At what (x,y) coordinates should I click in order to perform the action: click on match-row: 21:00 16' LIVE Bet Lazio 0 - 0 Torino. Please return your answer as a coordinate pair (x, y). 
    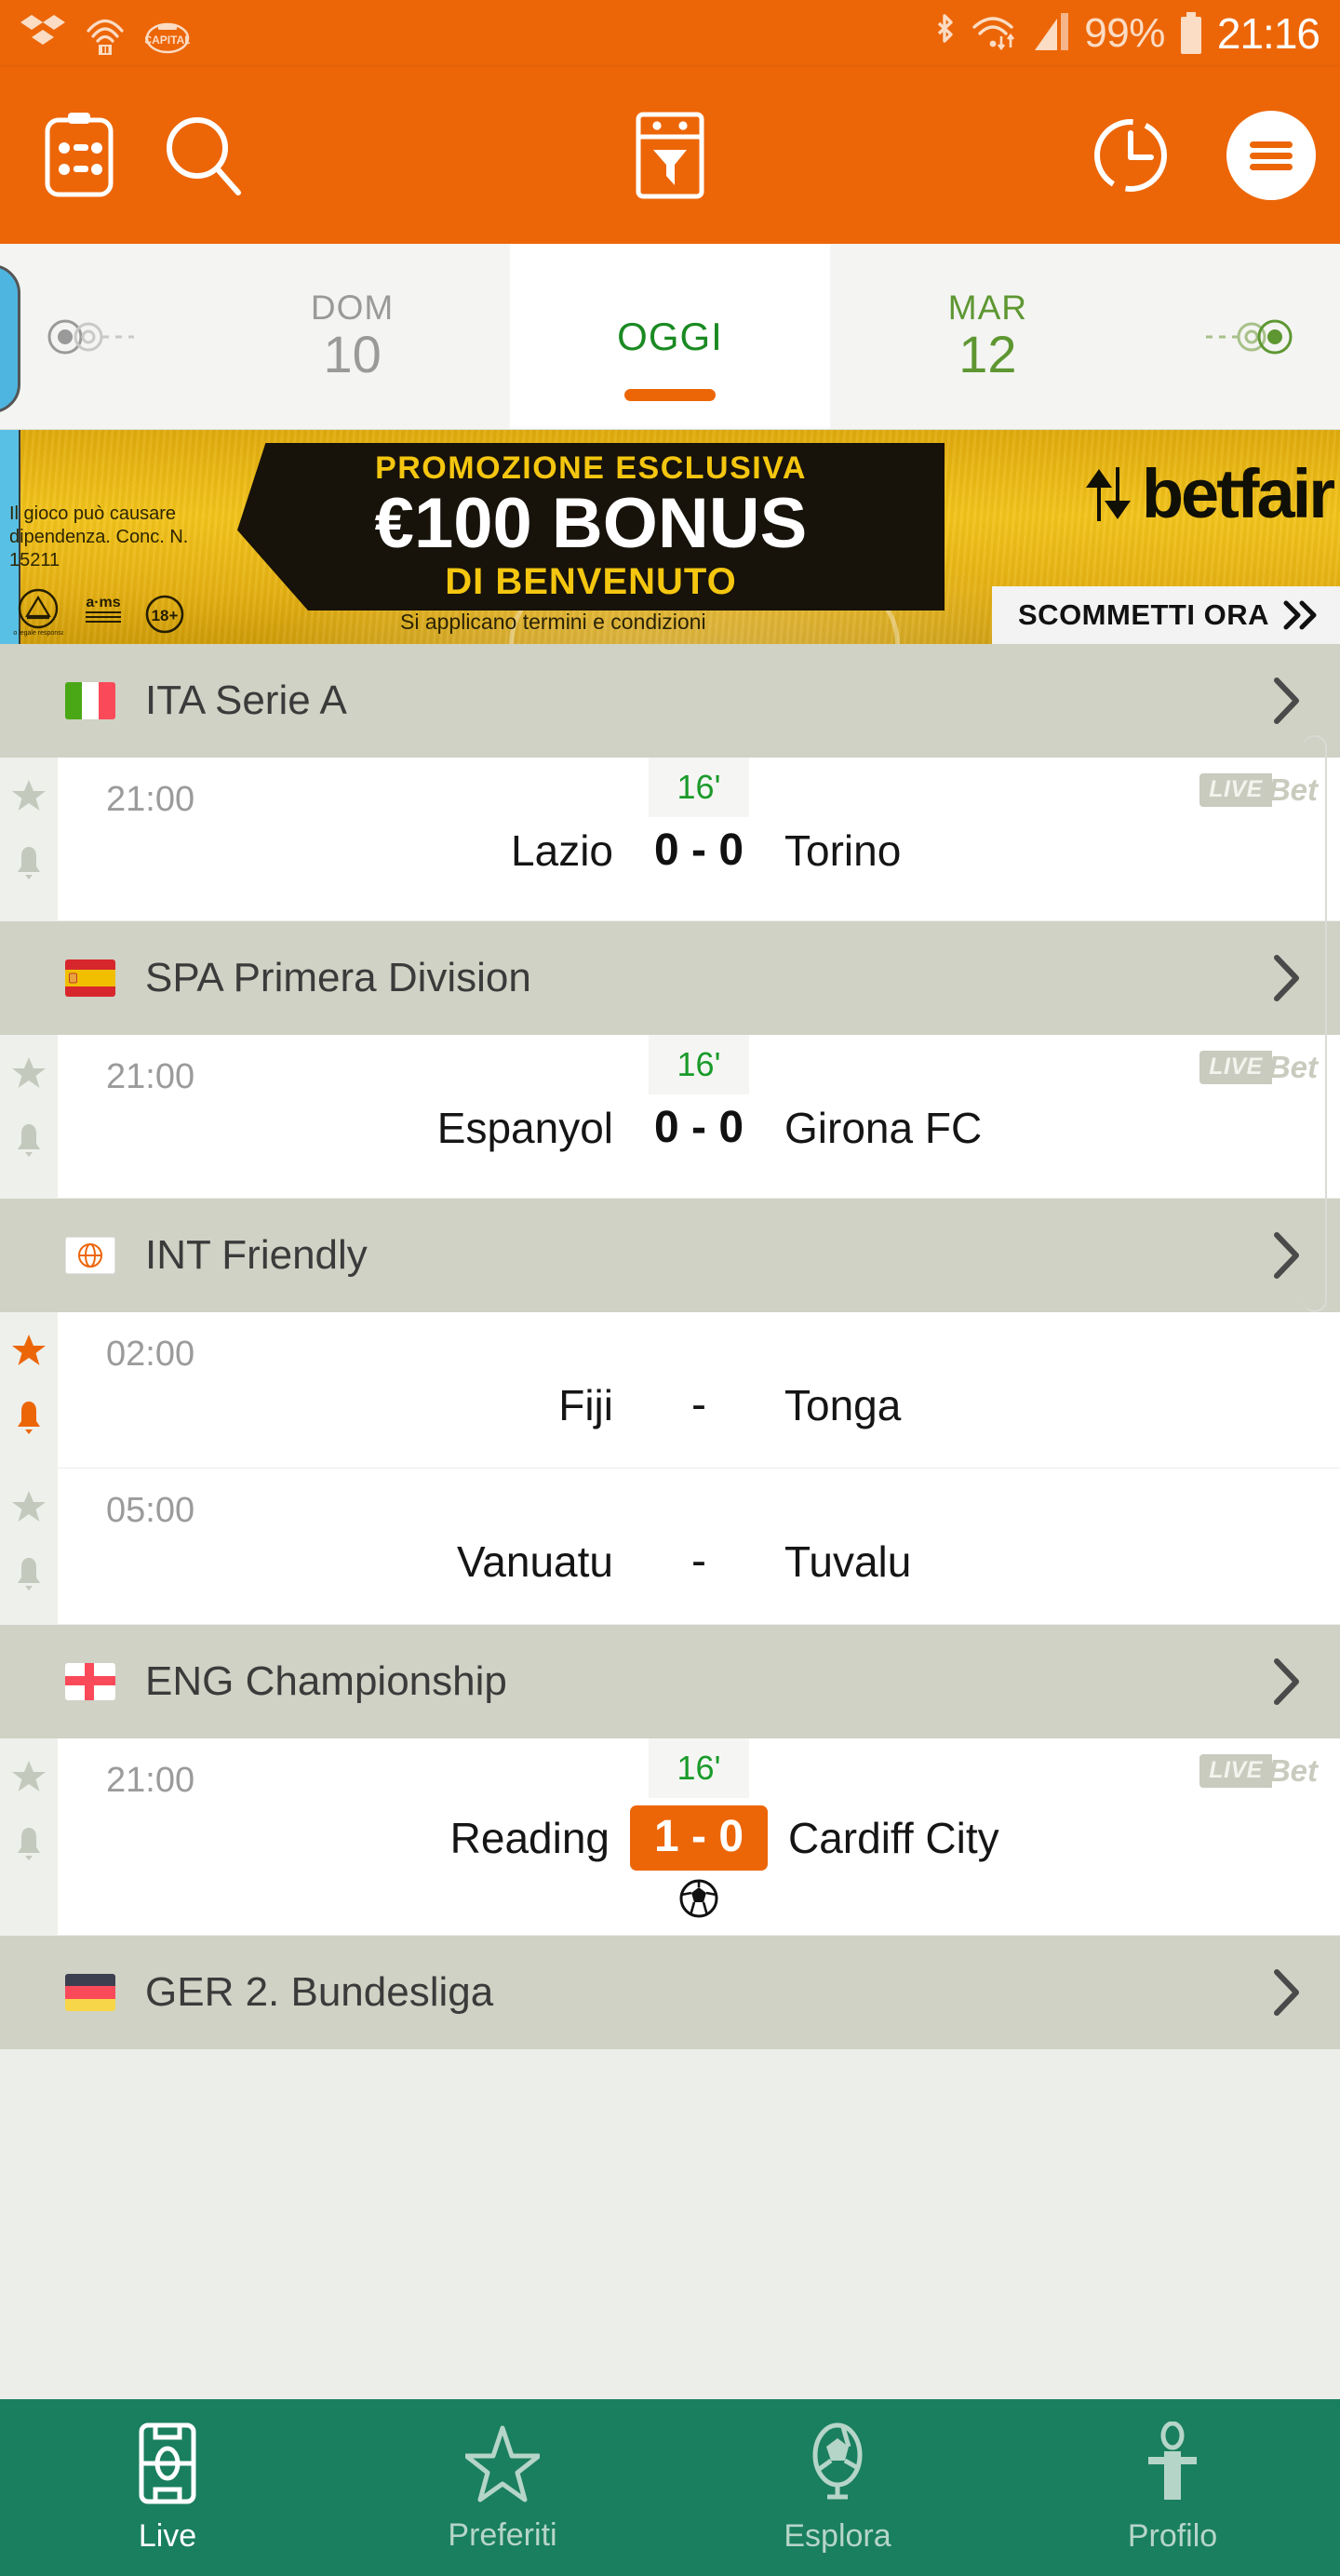
    Looking at the image, I should click on (670, 839).